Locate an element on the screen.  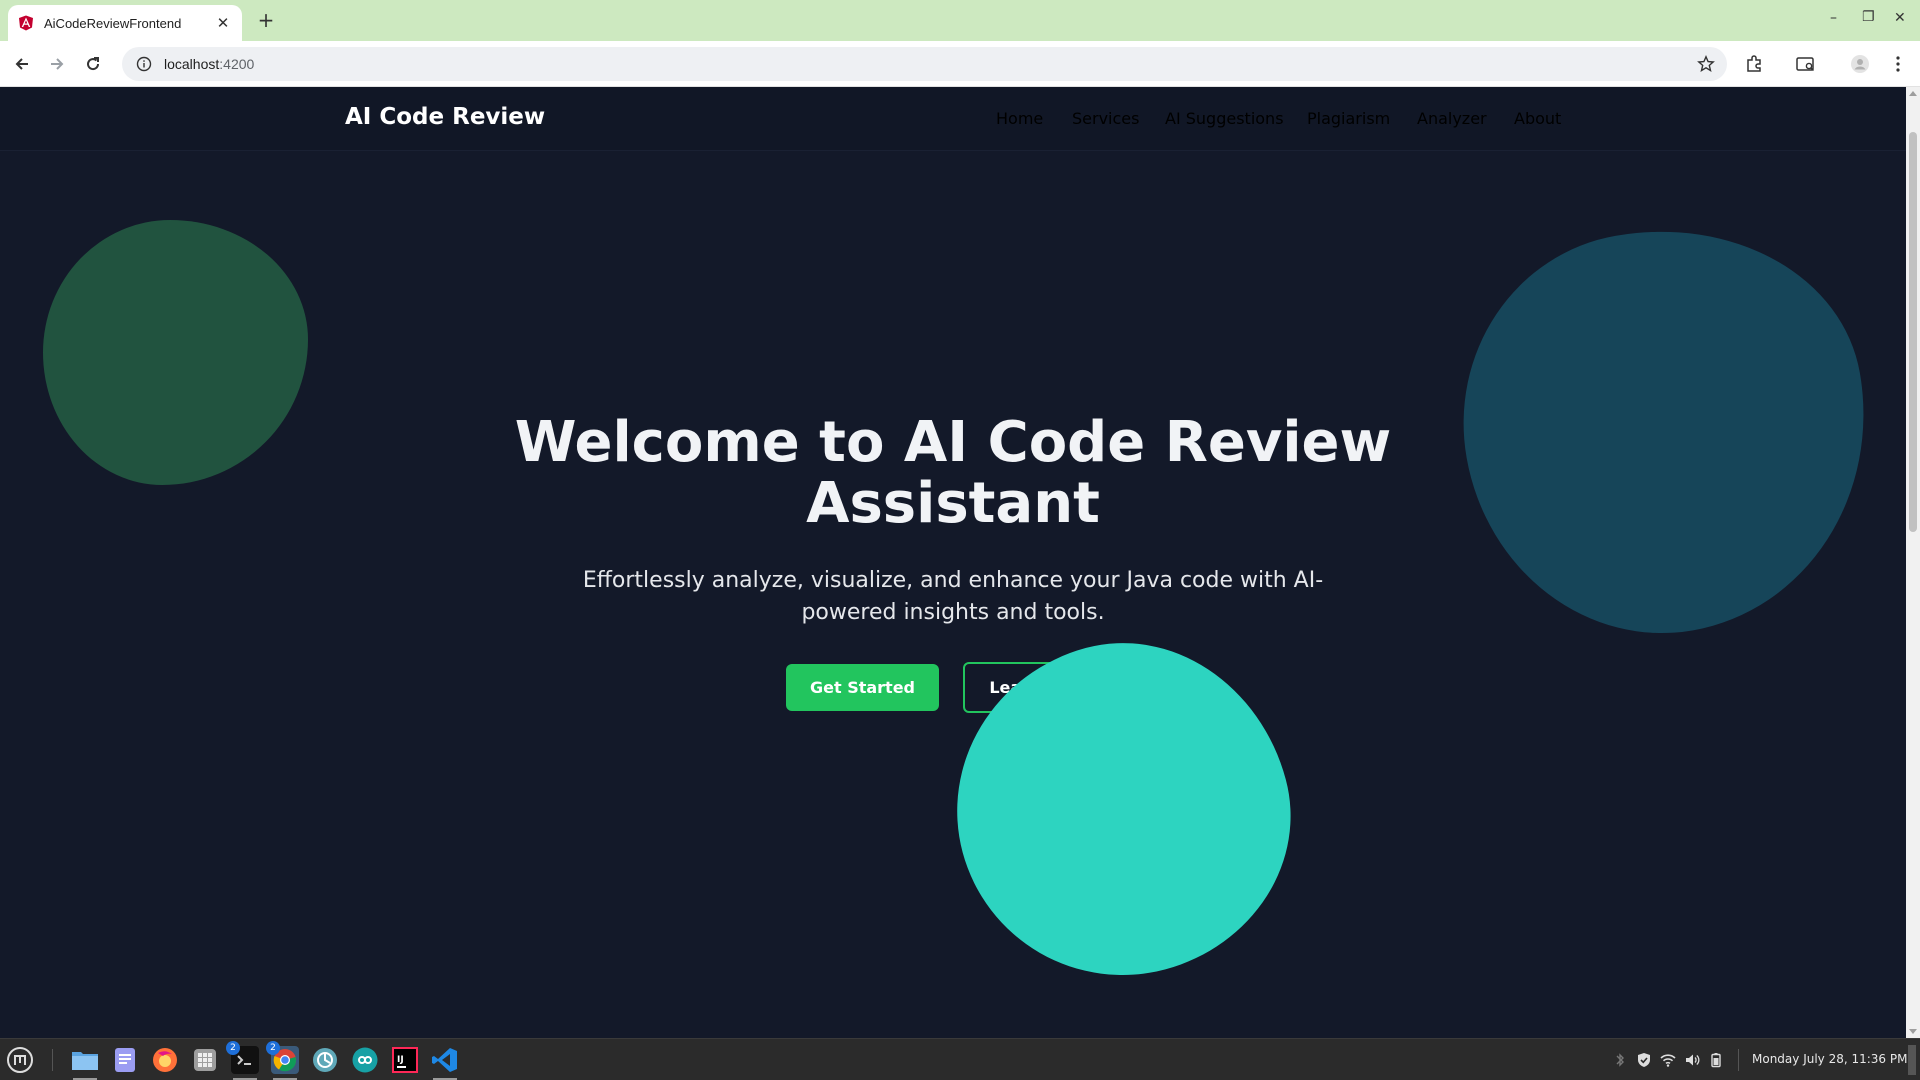
browser-tab-strip: AiCodeReviewFrontend ✕ + – ❐ ✕ is located at coordinates (960, 20).